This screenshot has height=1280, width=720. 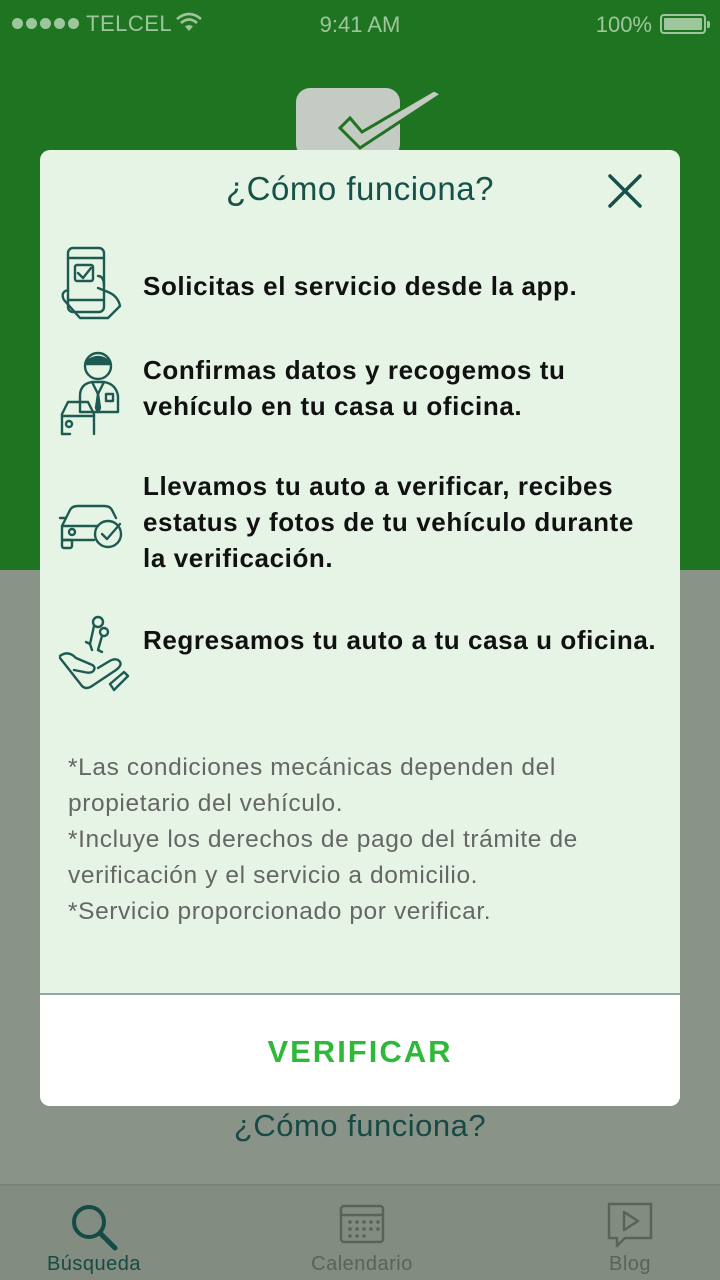 I want to click on app-logo-icon, so click(x=370, y=123).